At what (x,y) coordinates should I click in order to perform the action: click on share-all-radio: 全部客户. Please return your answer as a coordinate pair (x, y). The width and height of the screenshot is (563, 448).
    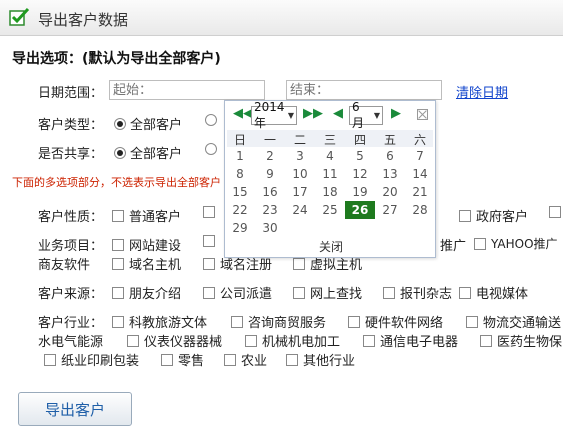
    Looking at the image, I should click on (148, 152).